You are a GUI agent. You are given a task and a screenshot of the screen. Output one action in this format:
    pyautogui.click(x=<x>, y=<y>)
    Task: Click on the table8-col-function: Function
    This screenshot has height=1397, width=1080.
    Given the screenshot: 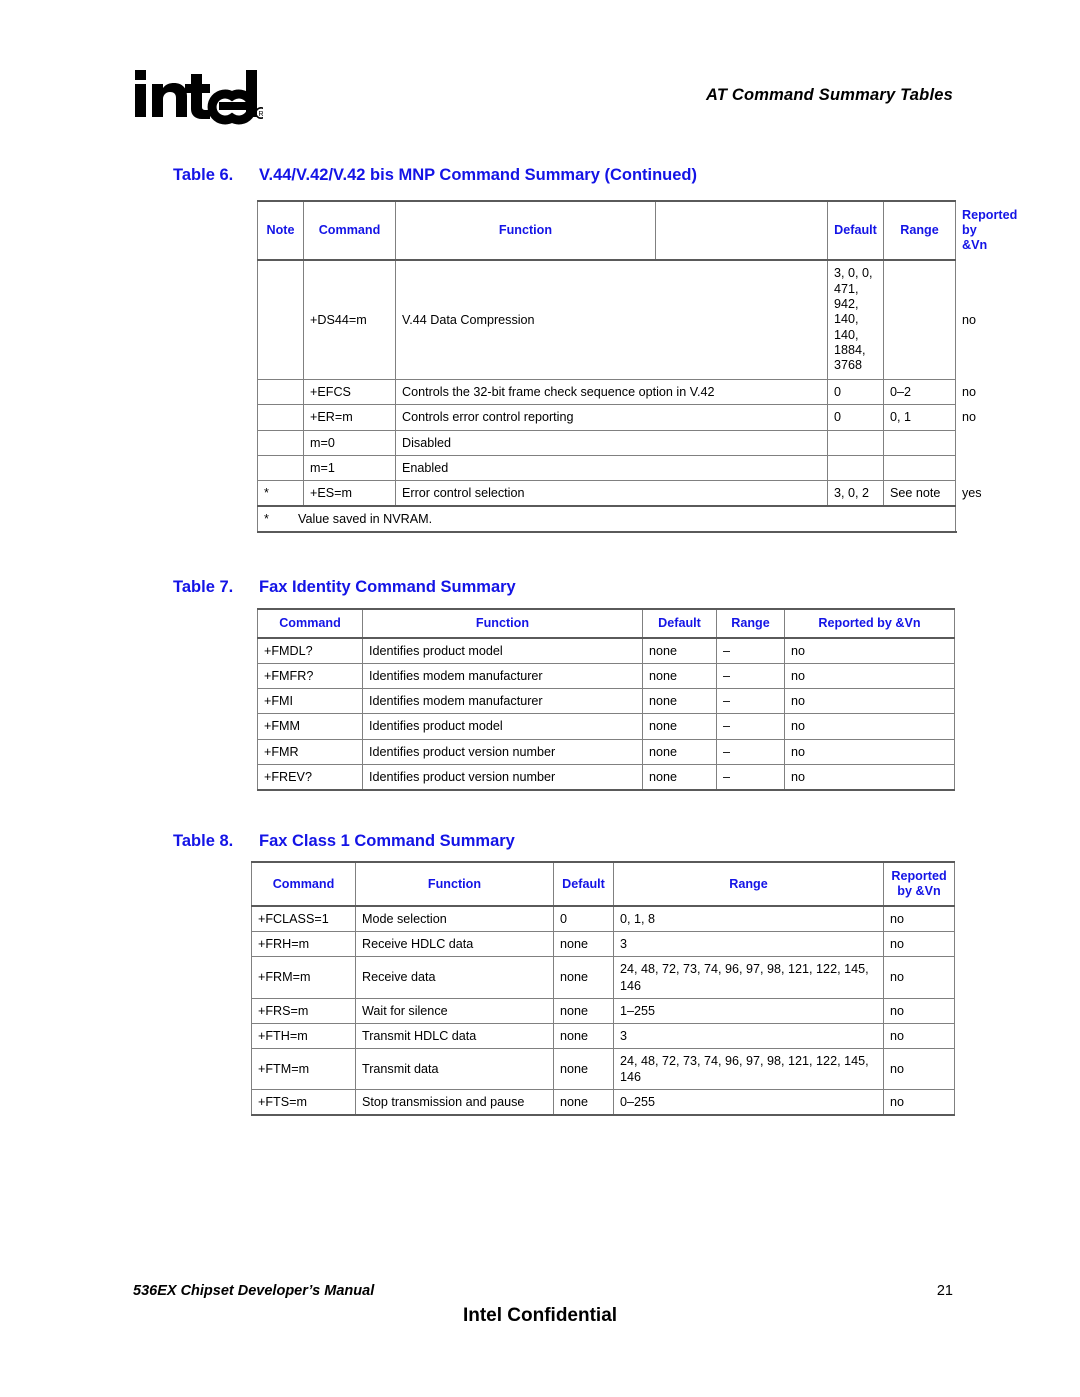 What is the action you would take?
    pyautogui.click(x=454, y=884)
    